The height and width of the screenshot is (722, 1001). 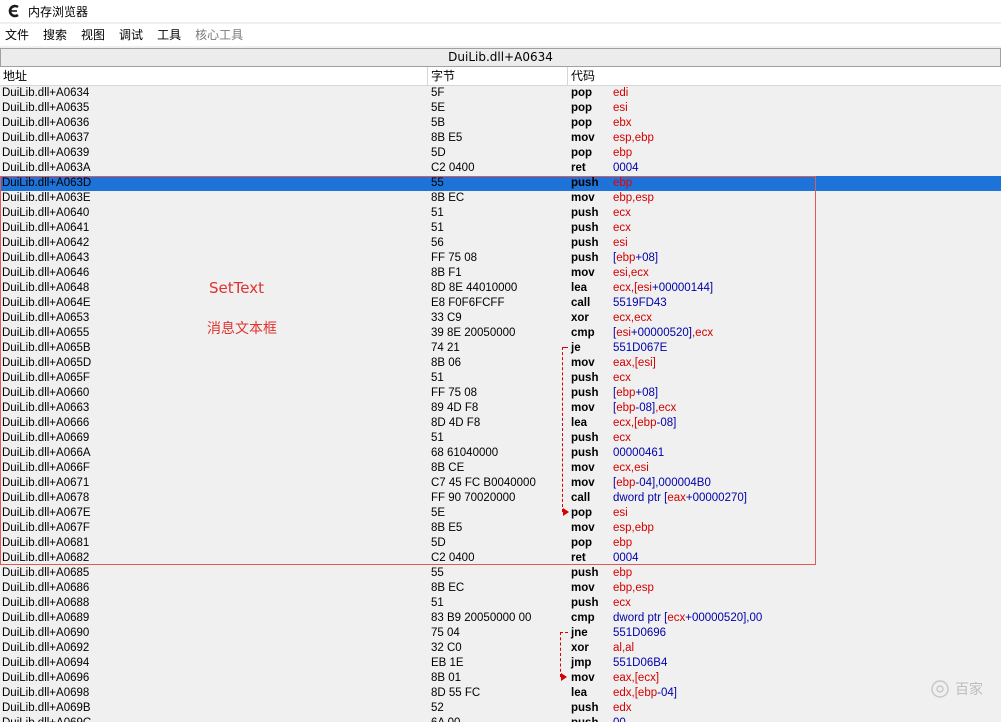 I want to click on disasm-row: DuiLib.dll+A0646 8B F1 mov esi,ecx, so click(x=500, y=273).